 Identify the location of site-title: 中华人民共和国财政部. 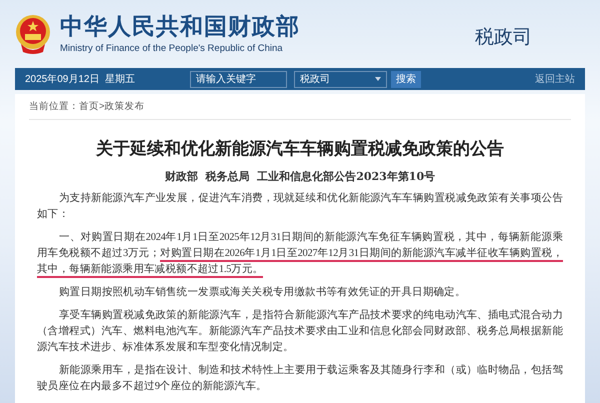
(180, 25).